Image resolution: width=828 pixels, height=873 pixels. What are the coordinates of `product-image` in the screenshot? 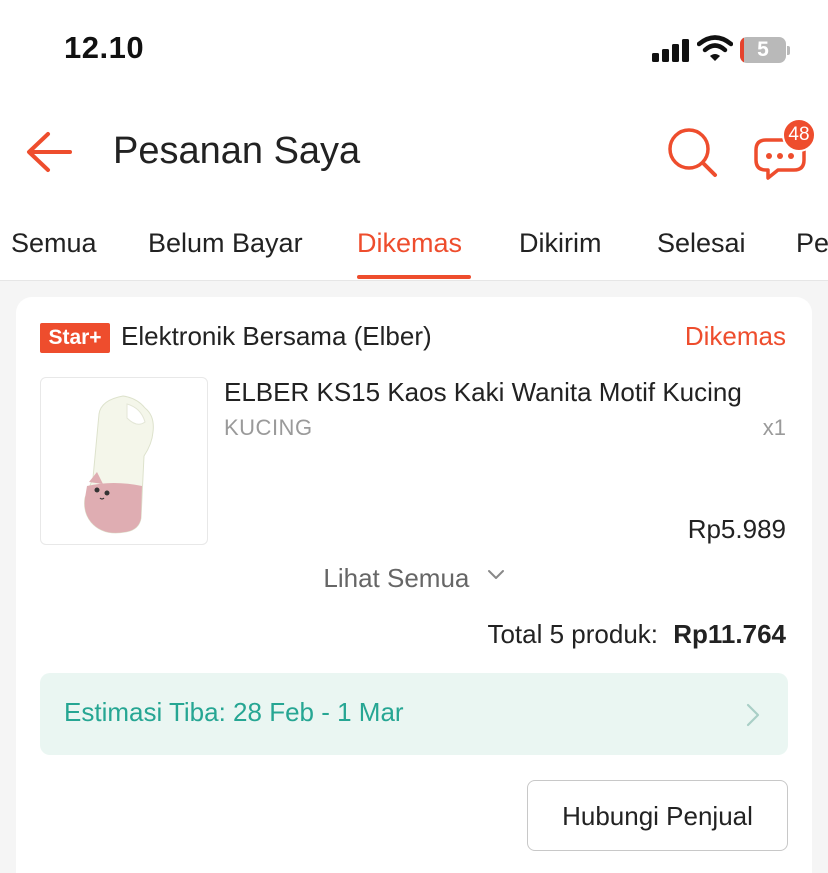 It's located at (124, 461).